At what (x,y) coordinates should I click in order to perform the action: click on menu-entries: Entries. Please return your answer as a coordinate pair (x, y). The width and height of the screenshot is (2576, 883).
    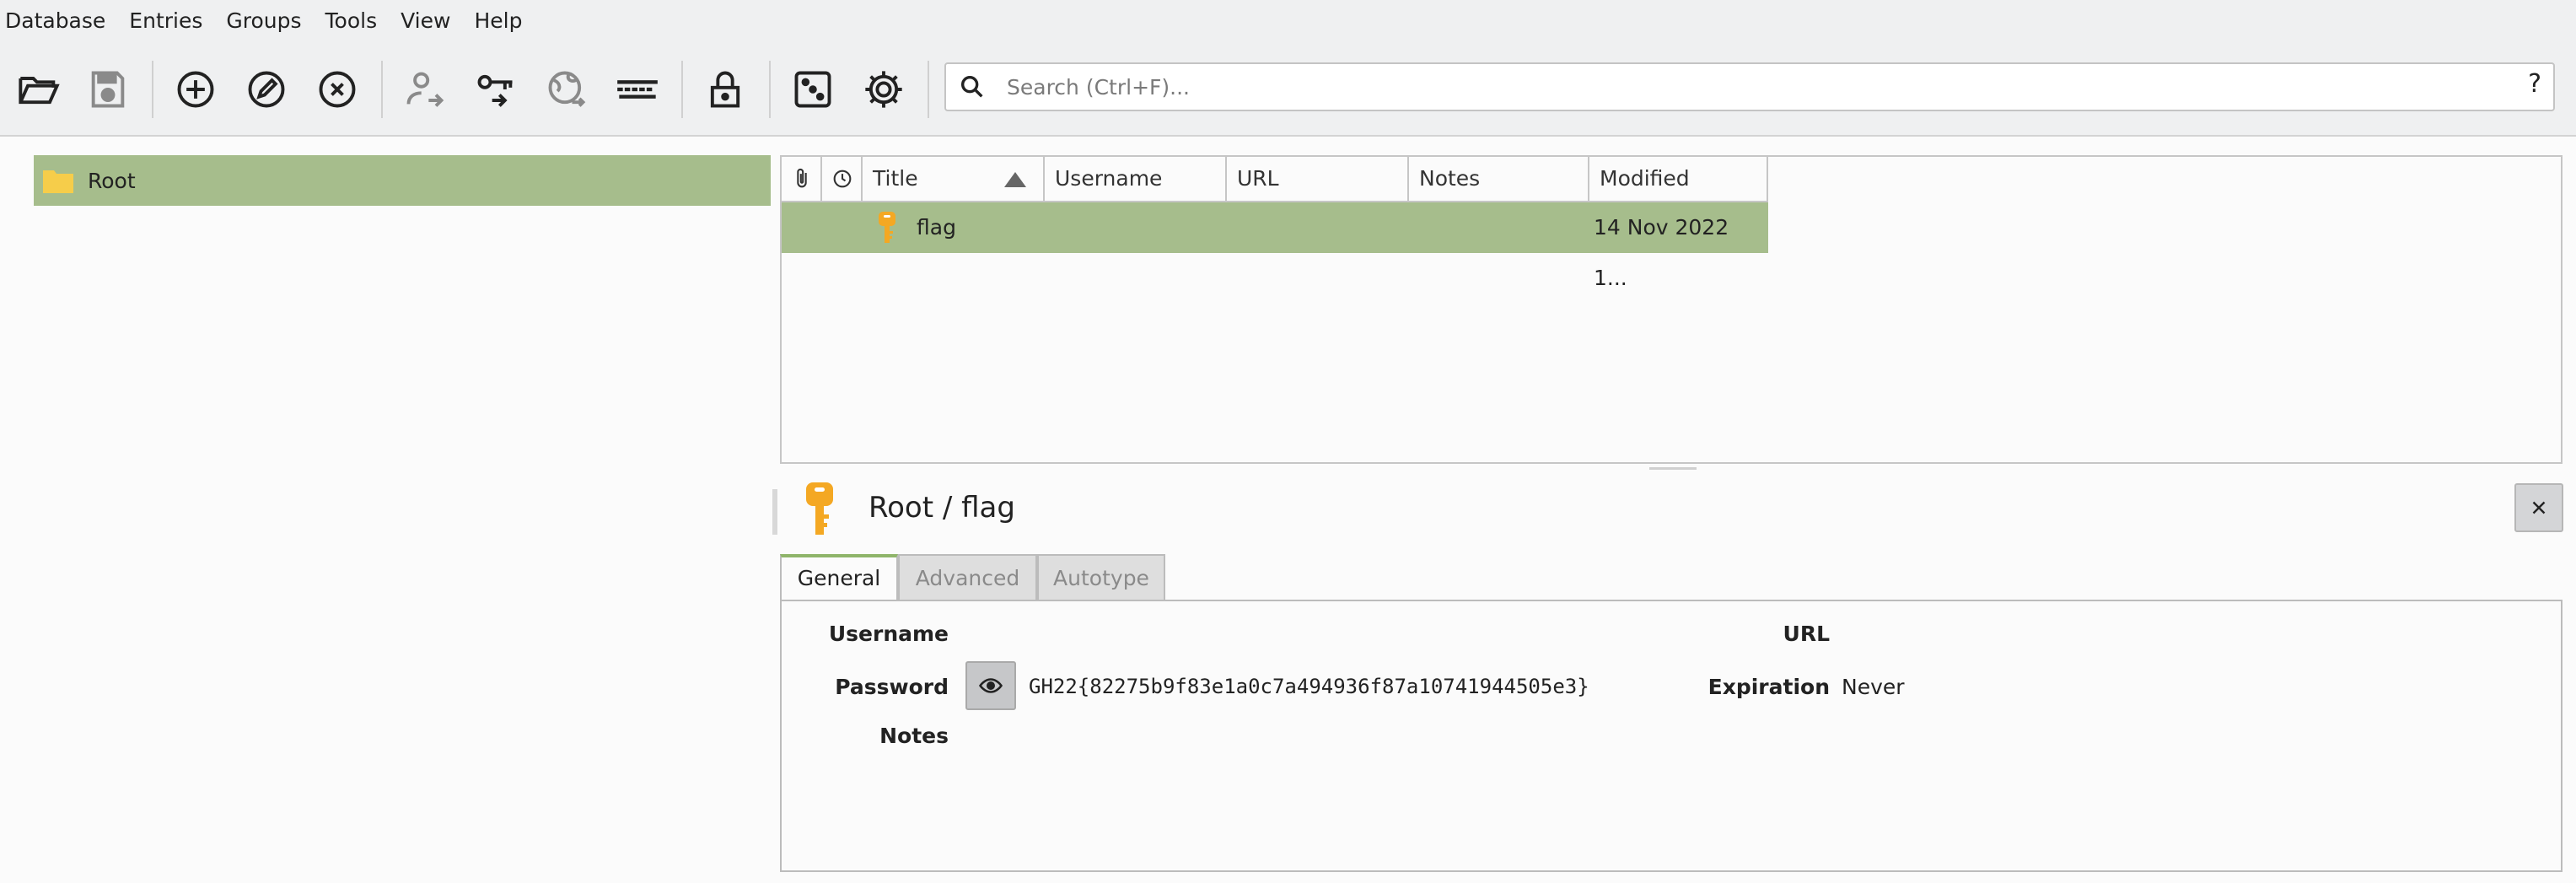
    Looking at the image, I should click on (166, 22).